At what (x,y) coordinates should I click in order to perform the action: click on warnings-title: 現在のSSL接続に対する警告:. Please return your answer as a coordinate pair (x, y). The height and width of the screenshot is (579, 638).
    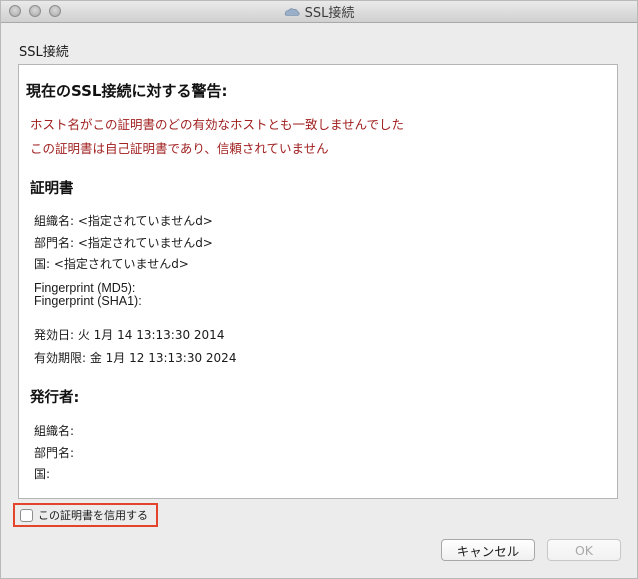
    Looking at the image, I should click on (127, 91).